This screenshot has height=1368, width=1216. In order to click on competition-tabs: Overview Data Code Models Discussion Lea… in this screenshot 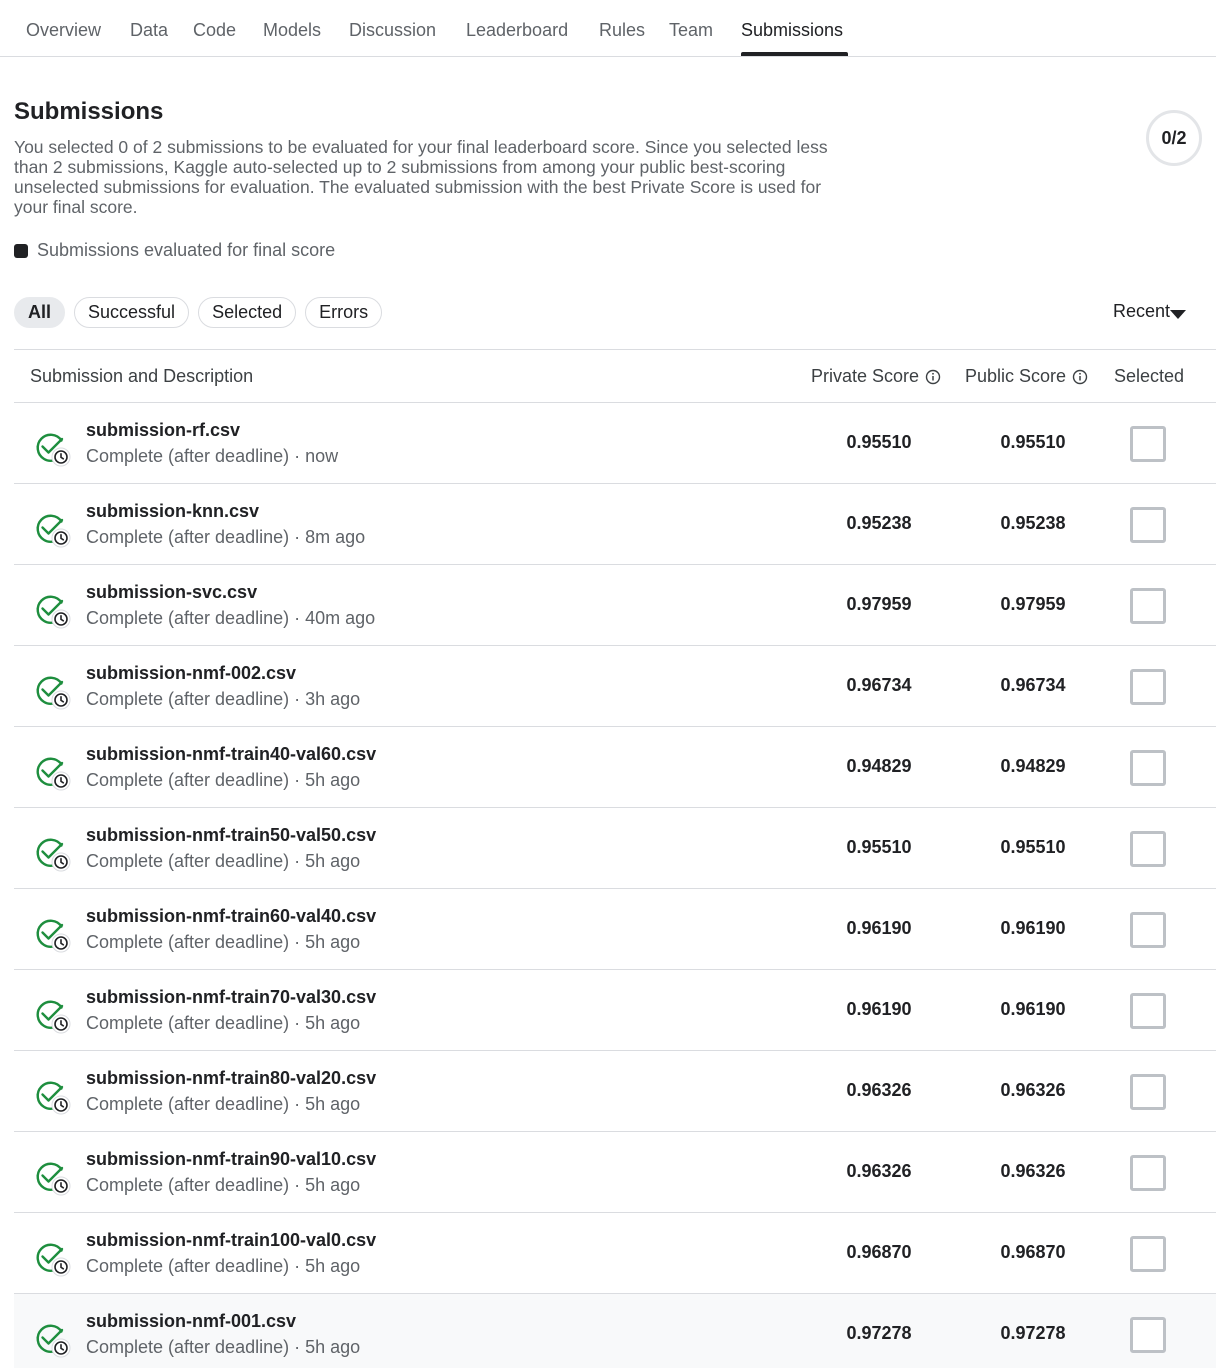, I will do `click(608, 28)`.